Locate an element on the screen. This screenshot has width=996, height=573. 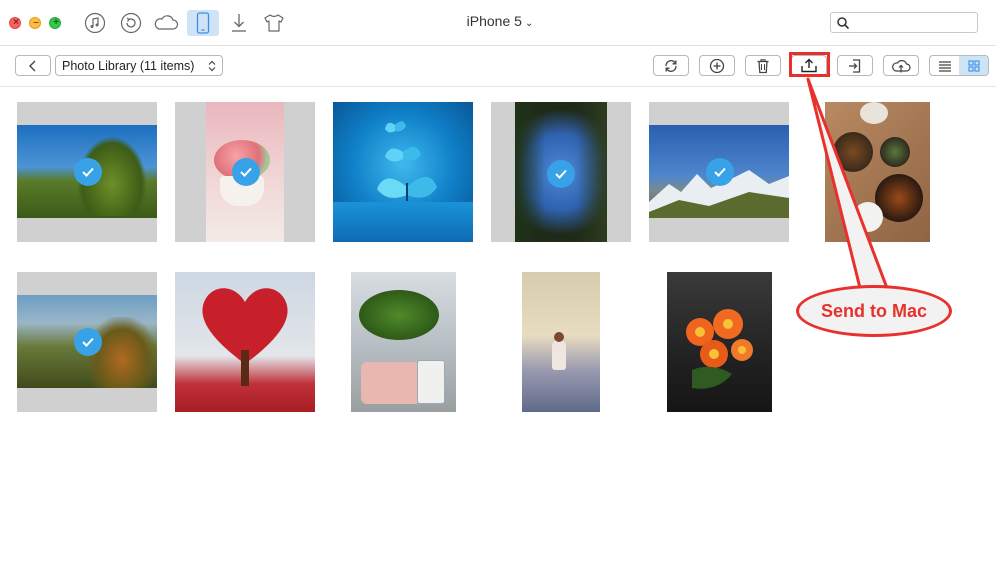
refresh-icon is located at coordinates (671, 65).